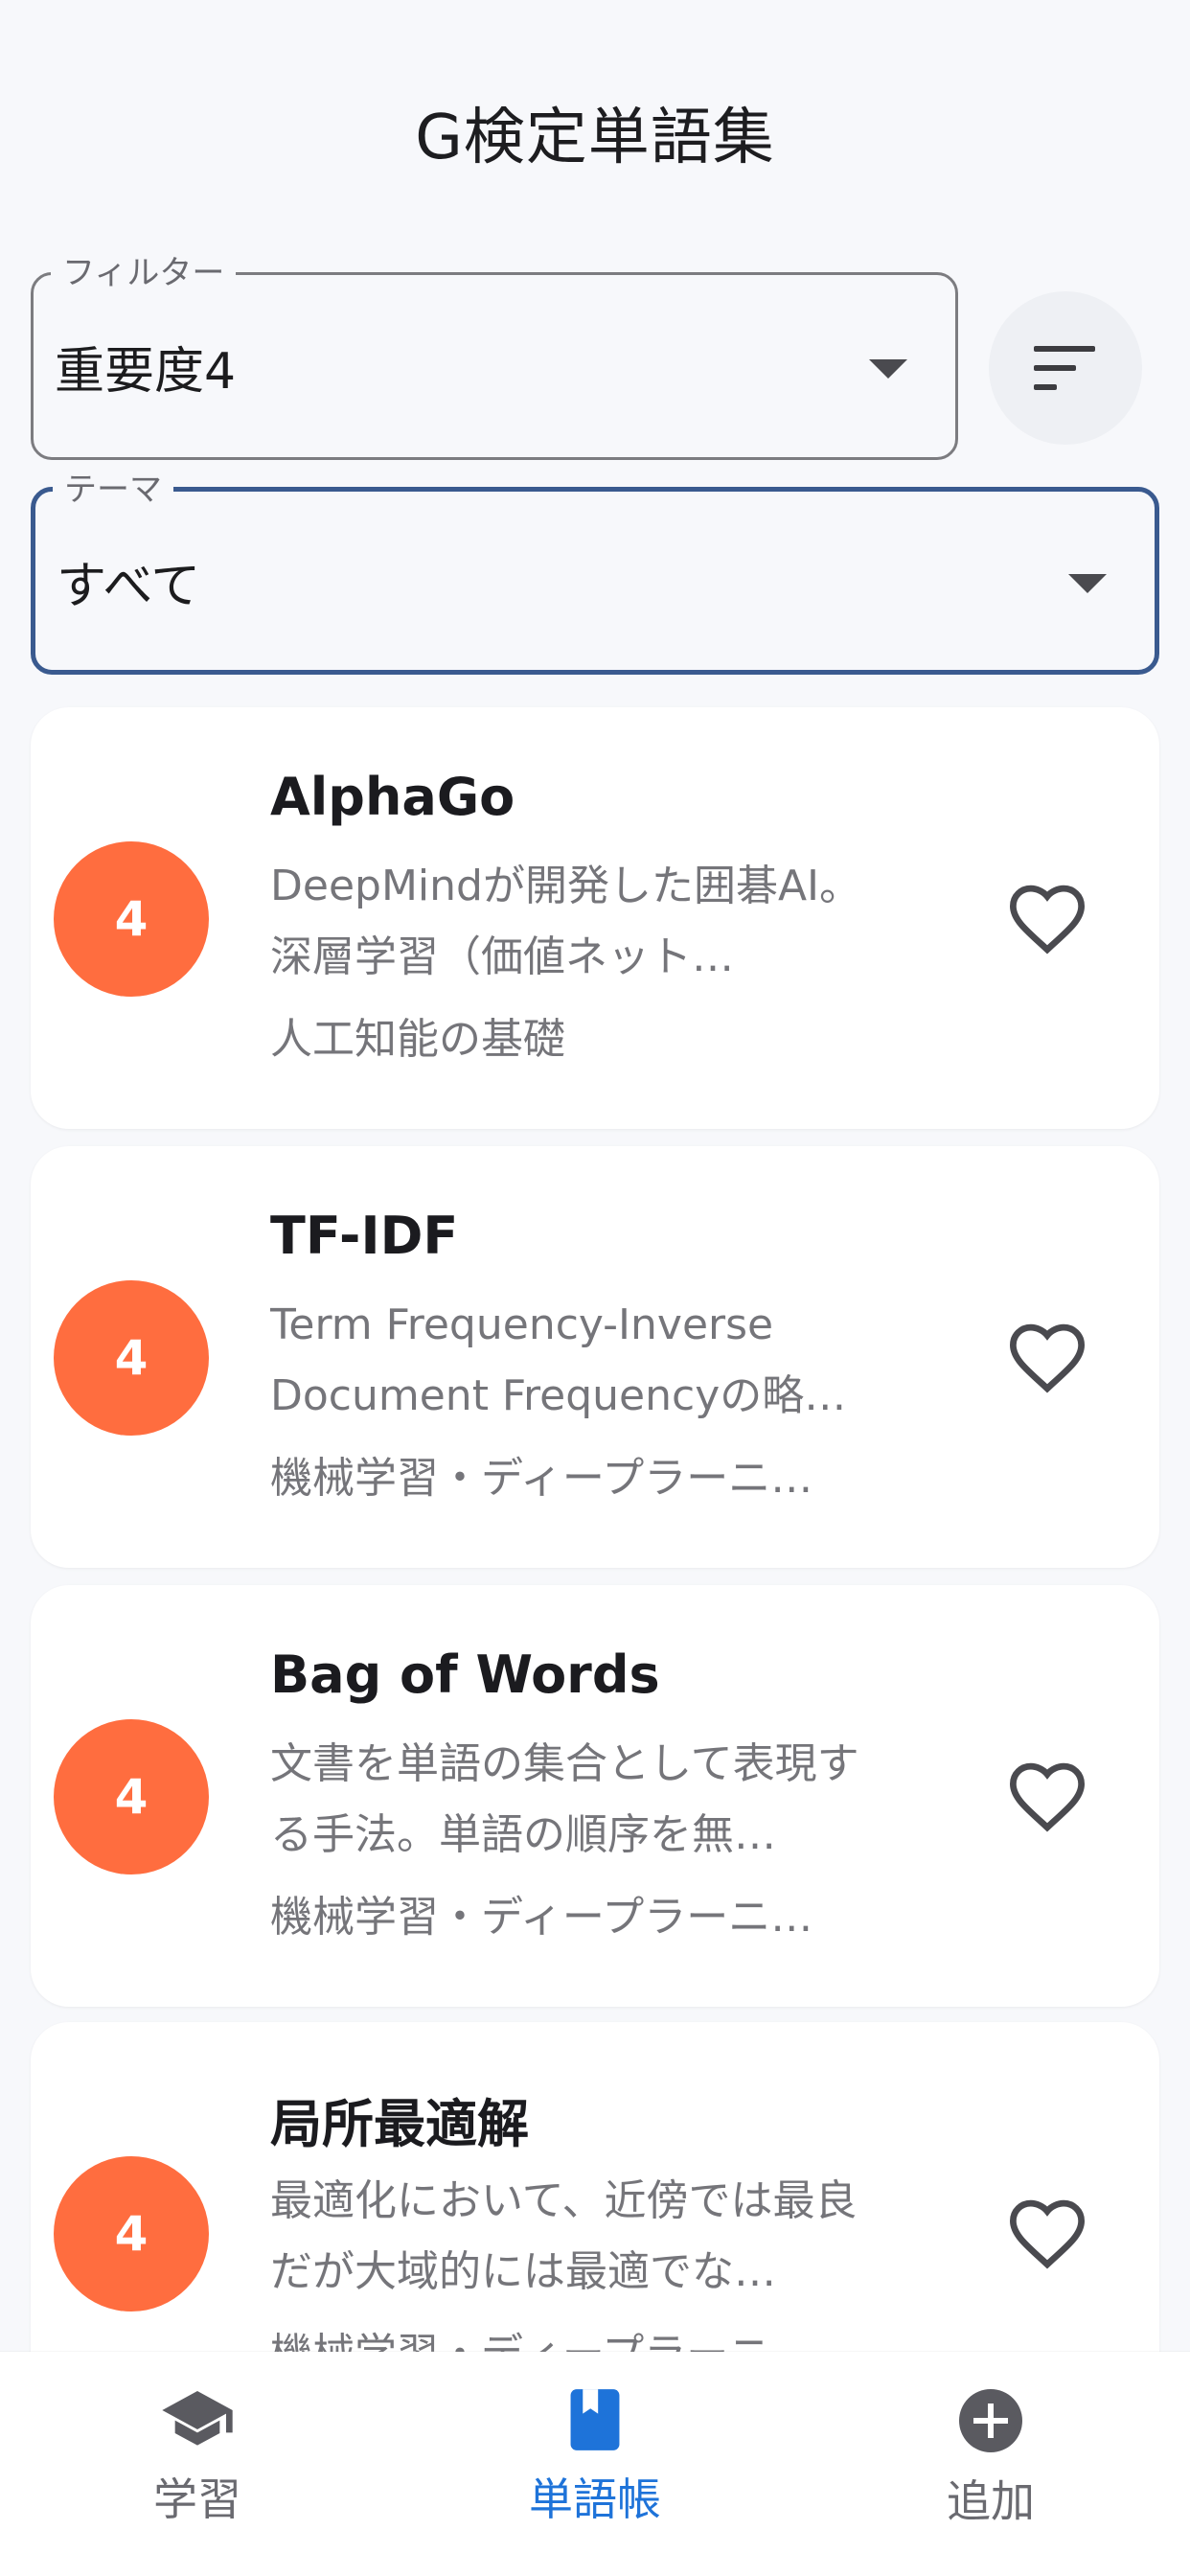 This screenshot has width=1190, height=2576. What do you see at coordinates (595, 573) in the screenshot?
I see `theme-dropdown: テーマ すべて` at bounding box center [595, 573].